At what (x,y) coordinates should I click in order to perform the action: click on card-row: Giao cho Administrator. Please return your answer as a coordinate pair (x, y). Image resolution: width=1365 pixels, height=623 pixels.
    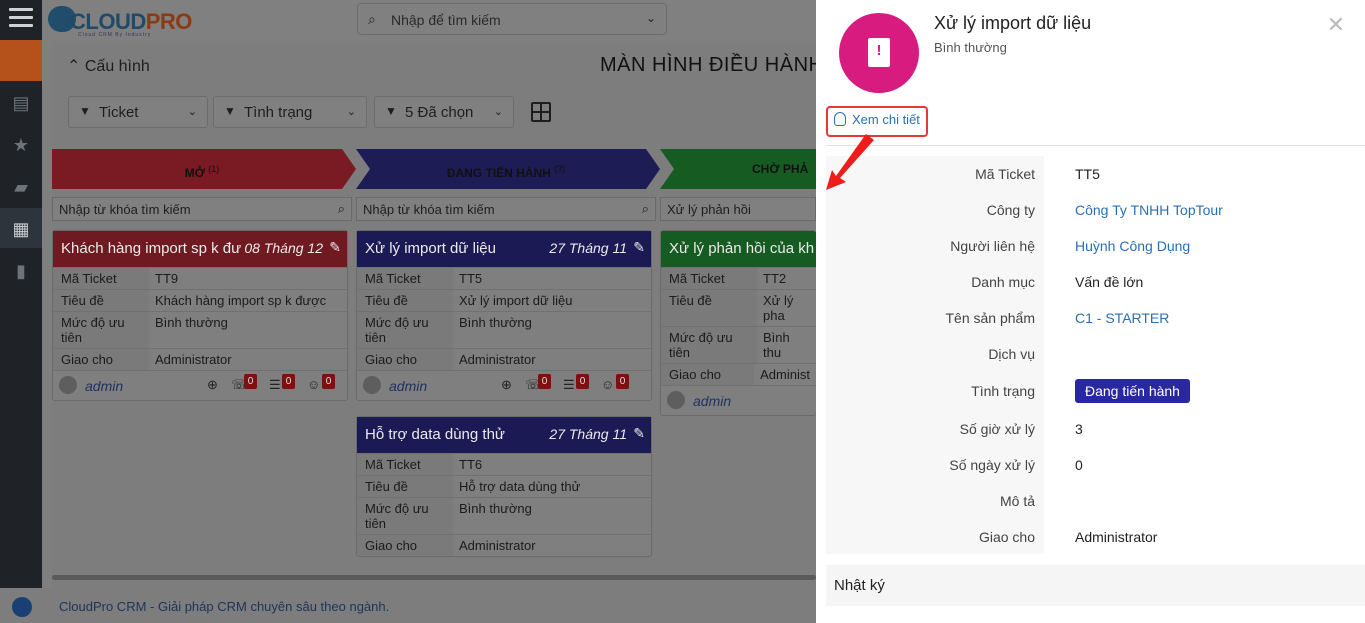
    Looking at the image, I should click on (200, 359).